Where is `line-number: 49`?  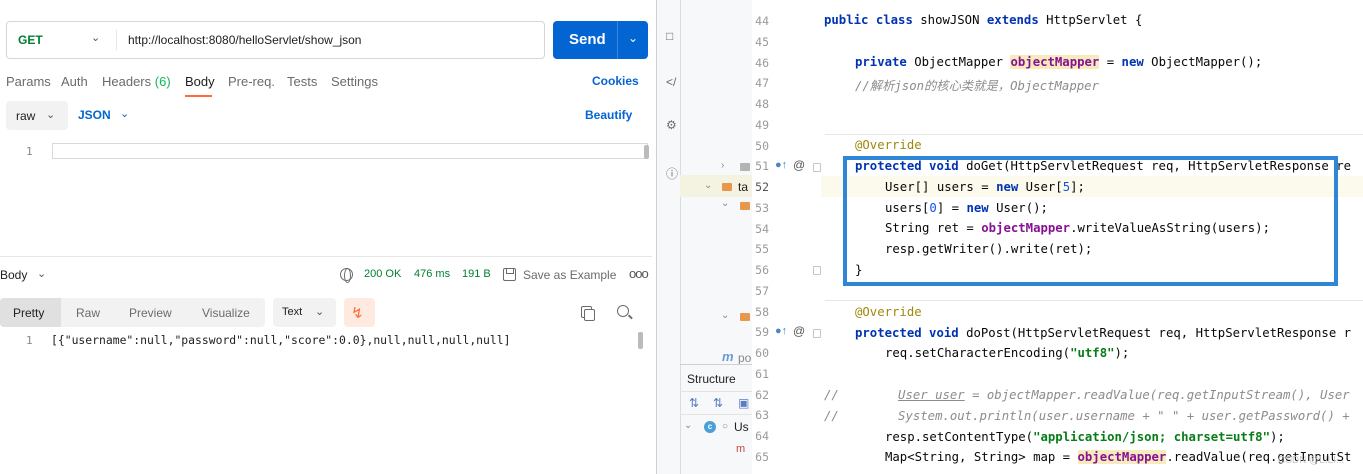
line-number: 49 is located at coordinates (762, 124).